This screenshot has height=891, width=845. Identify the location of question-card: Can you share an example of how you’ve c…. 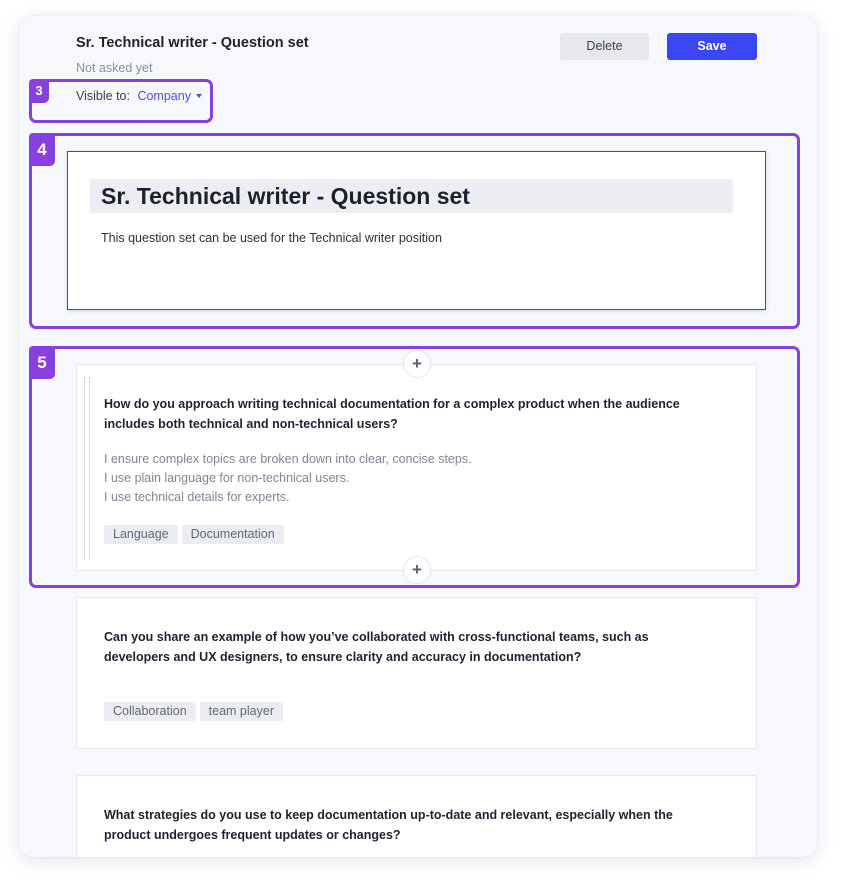
(416, 673).